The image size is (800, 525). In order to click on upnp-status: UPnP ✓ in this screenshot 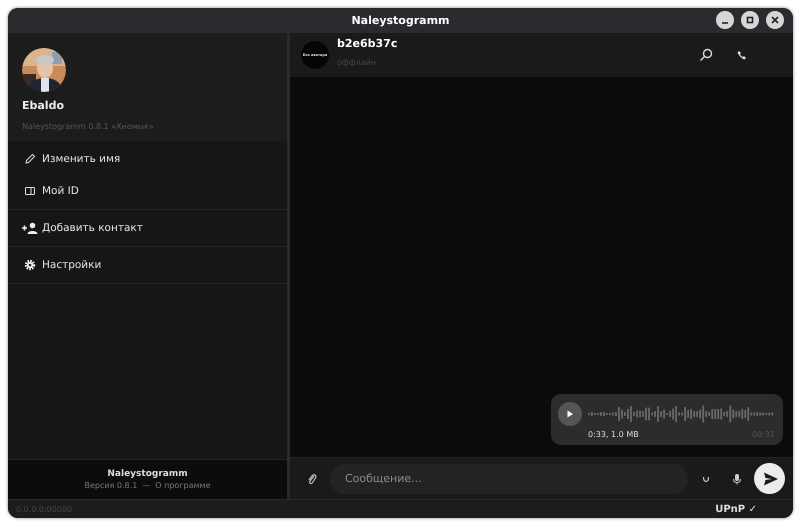, I will do `click(736, 509)`.